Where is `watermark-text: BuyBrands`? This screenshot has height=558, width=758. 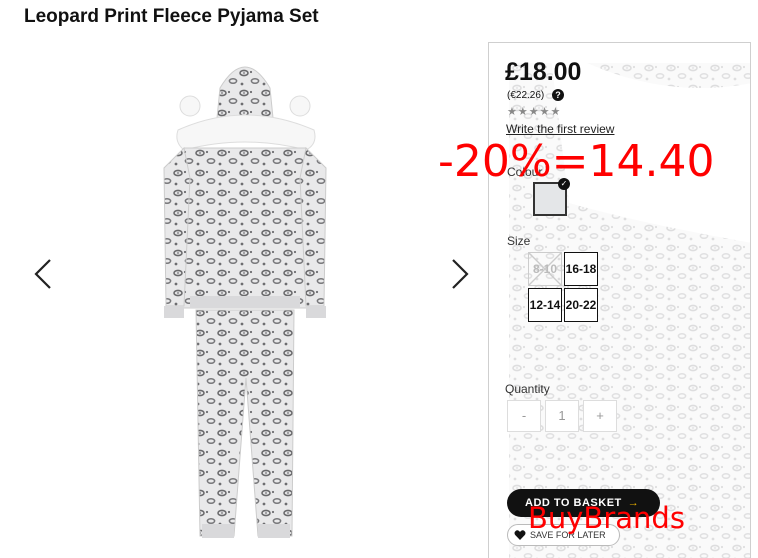 watermark-text: BuyBrands is located at coordinates (606, 518).